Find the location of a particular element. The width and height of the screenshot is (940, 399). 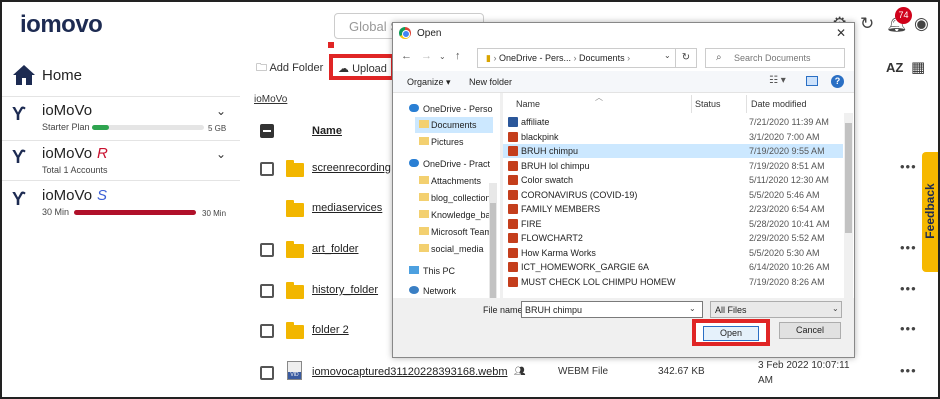

search-icon: ⌕ is located at coordinates (719, 57).